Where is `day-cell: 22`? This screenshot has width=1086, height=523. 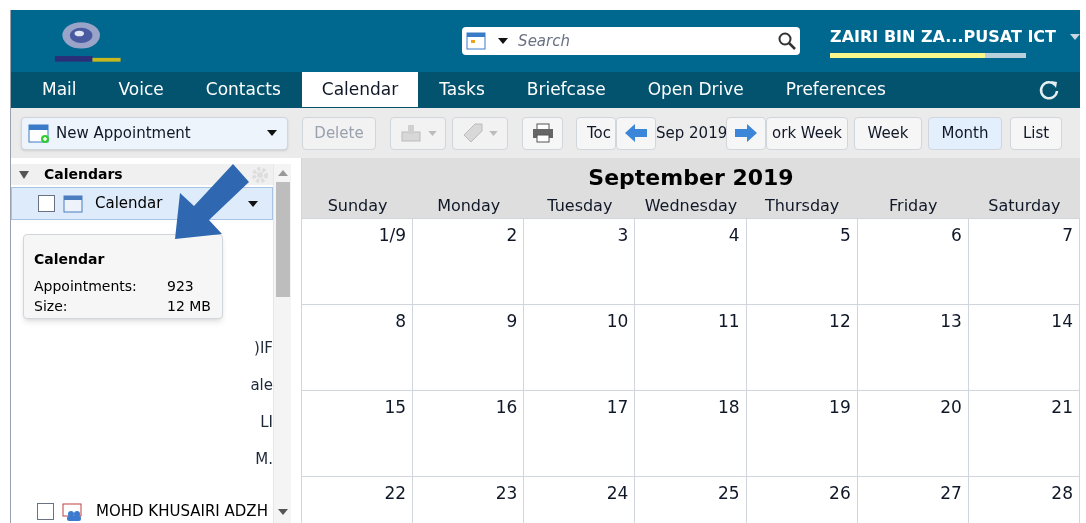 day-cell: 22 is located at coordinates (358, 500).